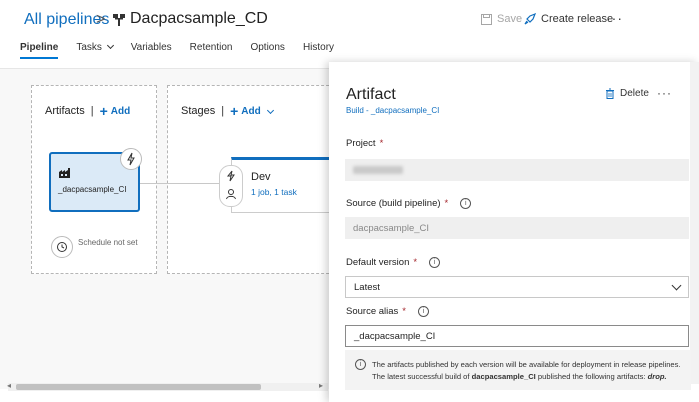  Describe the element at coordinates (231, 194) in the screenshot. I see `approver-person-icon` at that location.